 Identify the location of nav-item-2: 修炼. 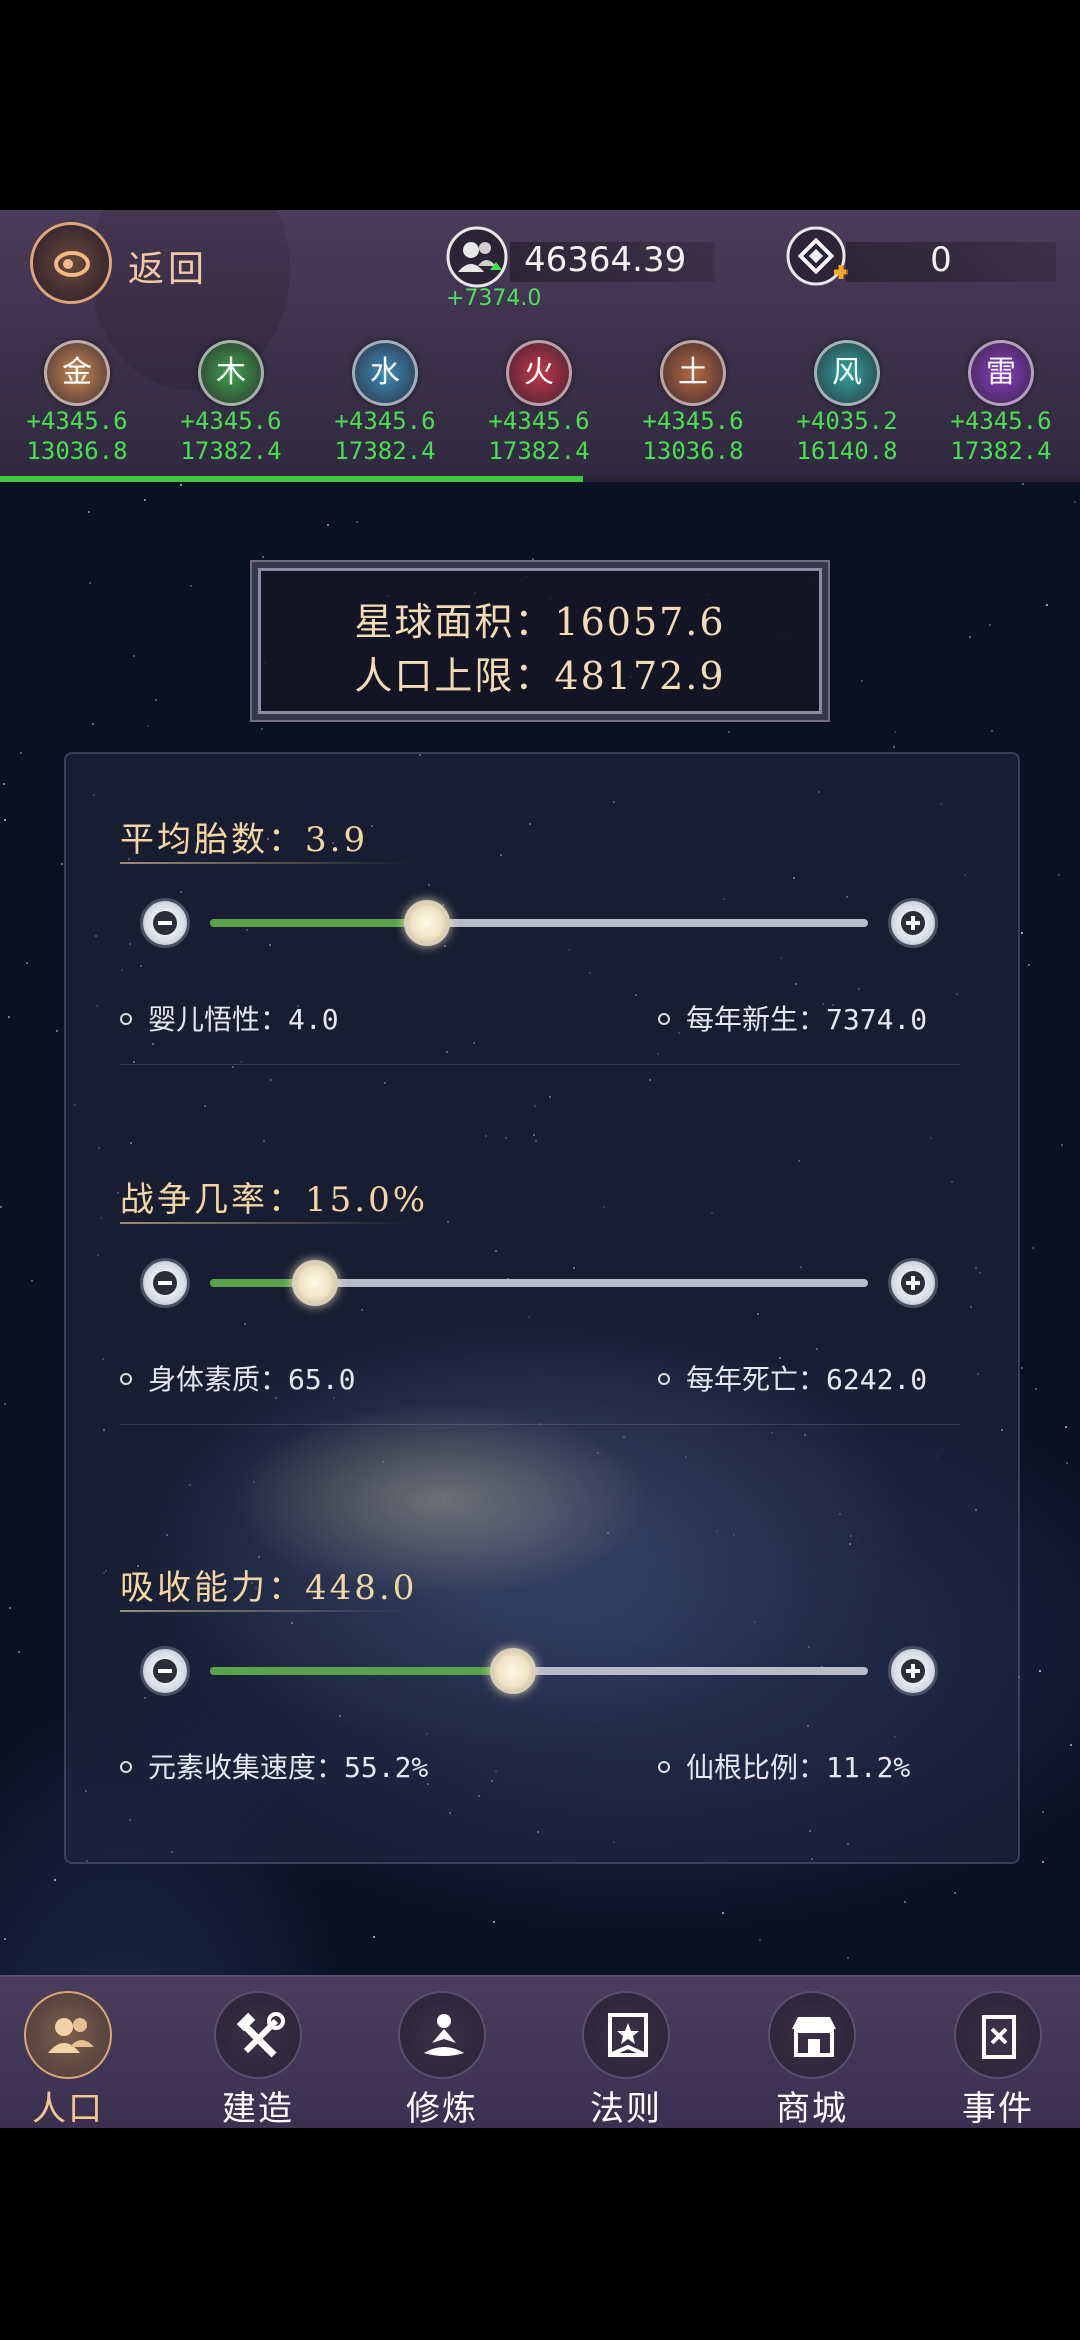
(442, 2053).